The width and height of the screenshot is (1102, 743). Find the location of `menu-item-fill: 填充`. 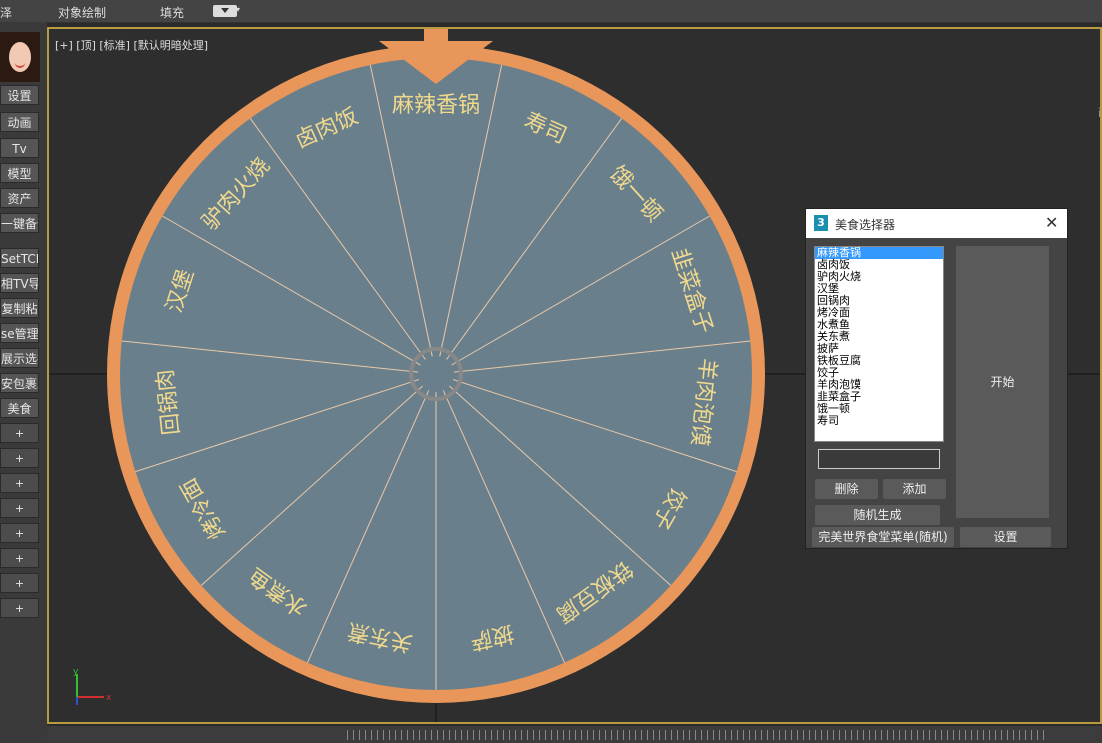

menu-item-fill: 填充 is located at coordinates (172, 12).